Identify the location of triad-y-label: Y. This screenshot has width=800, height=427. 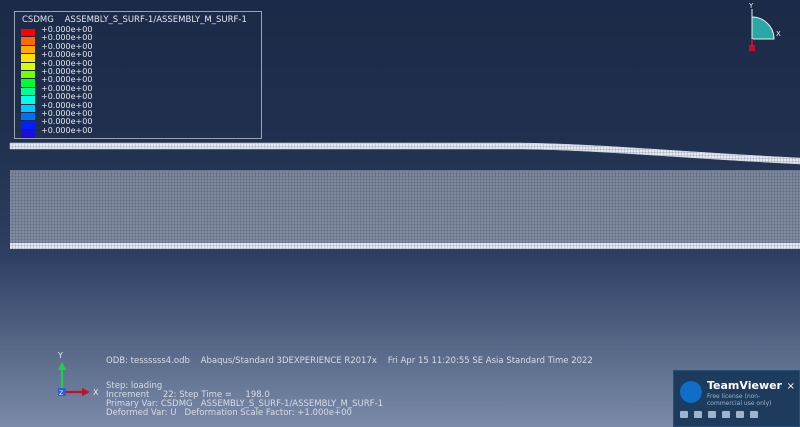
(751, 6).